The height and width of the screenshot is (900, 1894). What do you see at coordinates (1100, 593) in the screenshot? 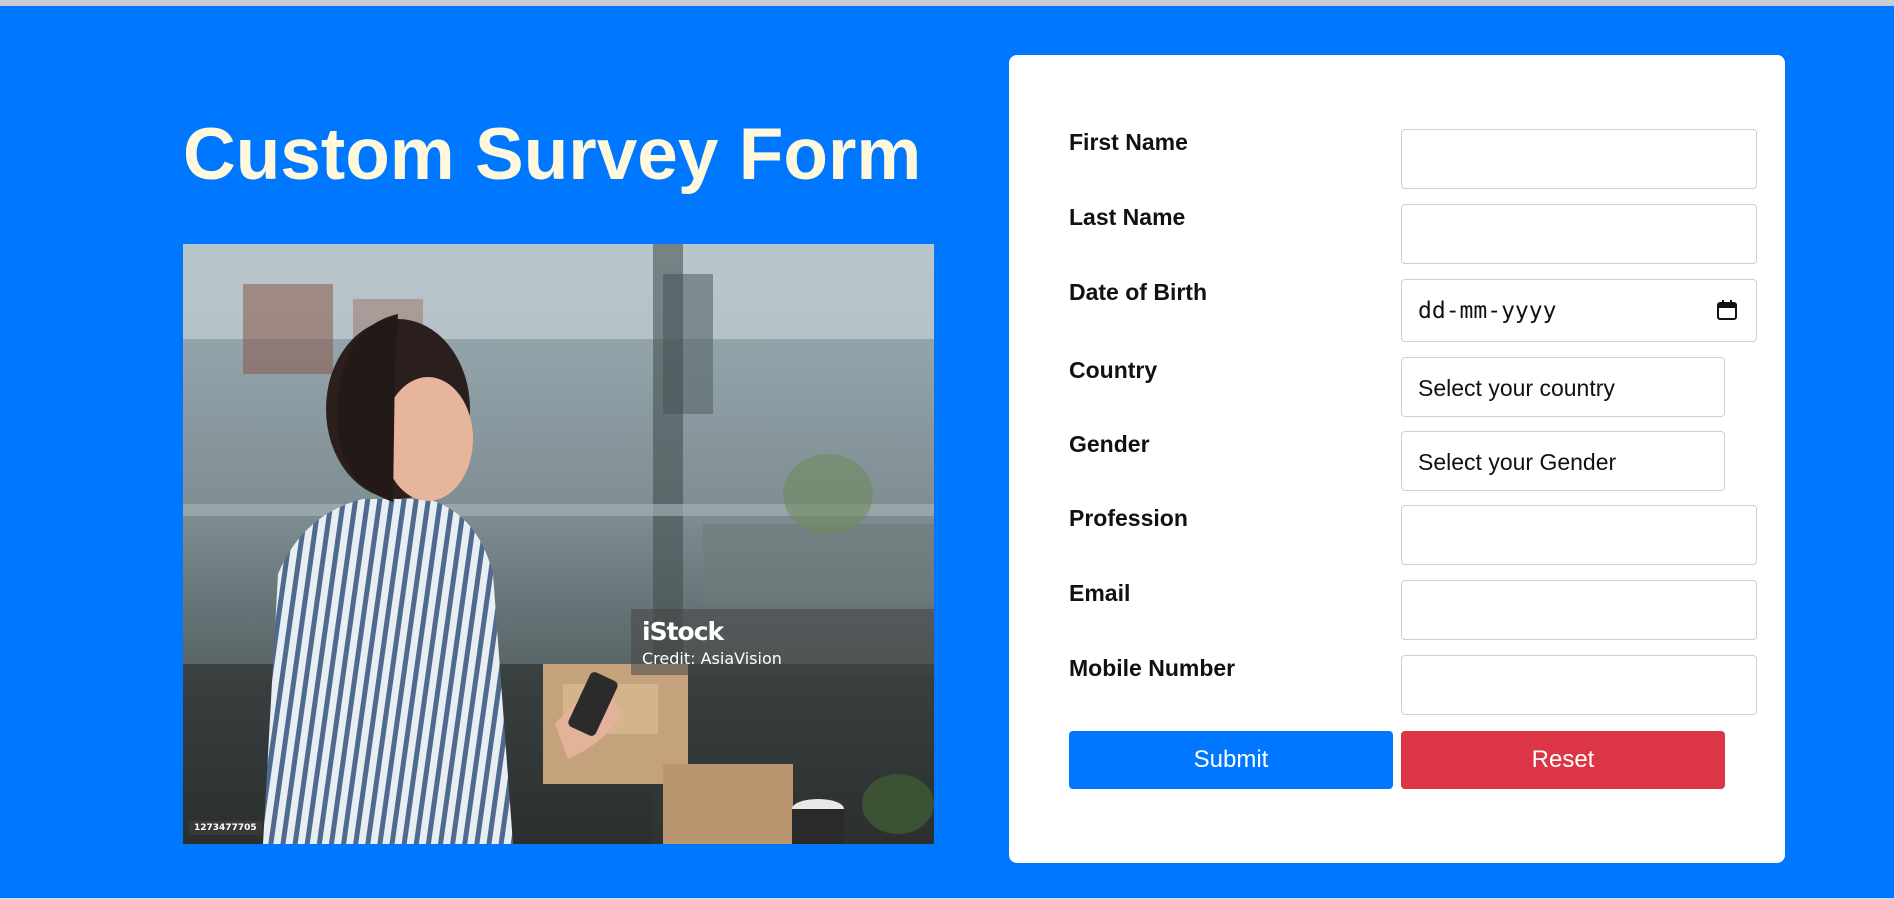
I see `email-label: Email` at bounding box center [1100, 593].